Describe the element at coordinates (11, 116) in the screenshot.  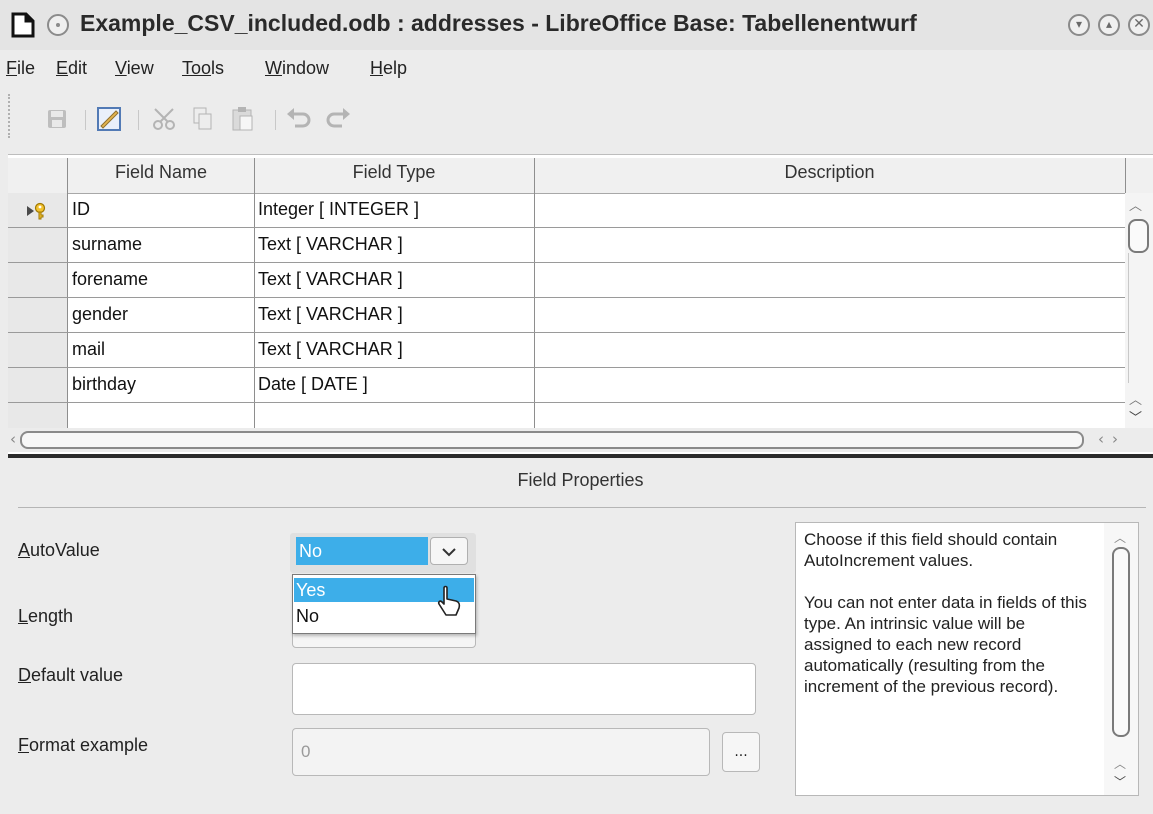
I see `toolbar-grip` at that location.